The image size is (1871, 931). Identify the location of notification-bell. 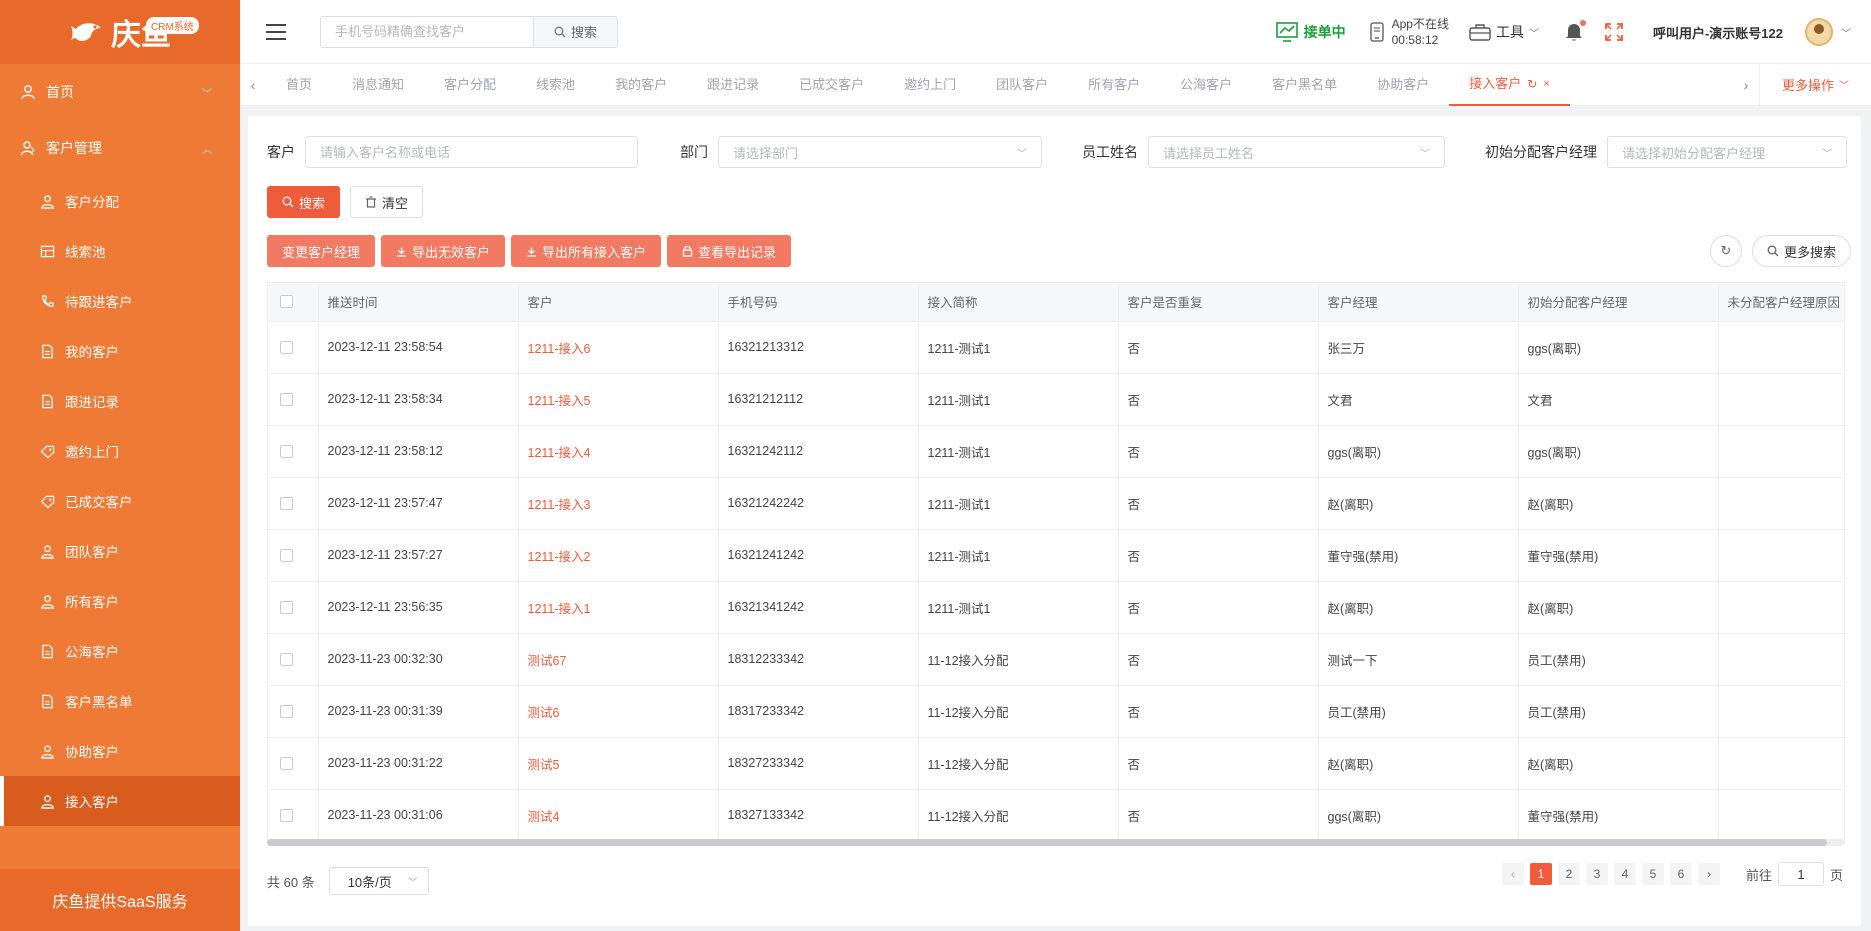
(1575, 31).